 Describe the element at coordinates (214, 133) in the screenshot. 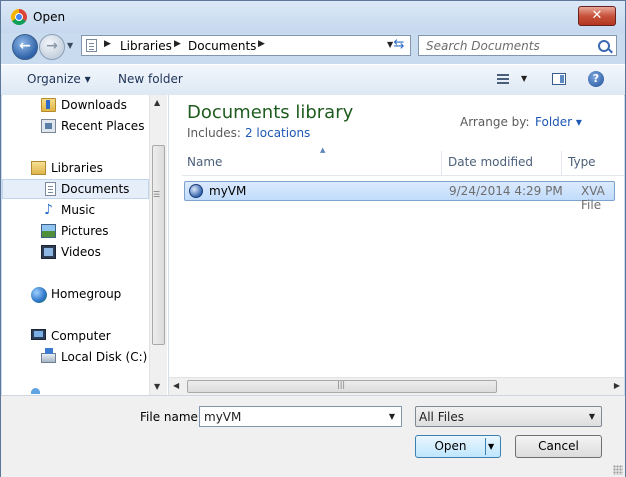

I see `includes-label: Includes:` at that location.